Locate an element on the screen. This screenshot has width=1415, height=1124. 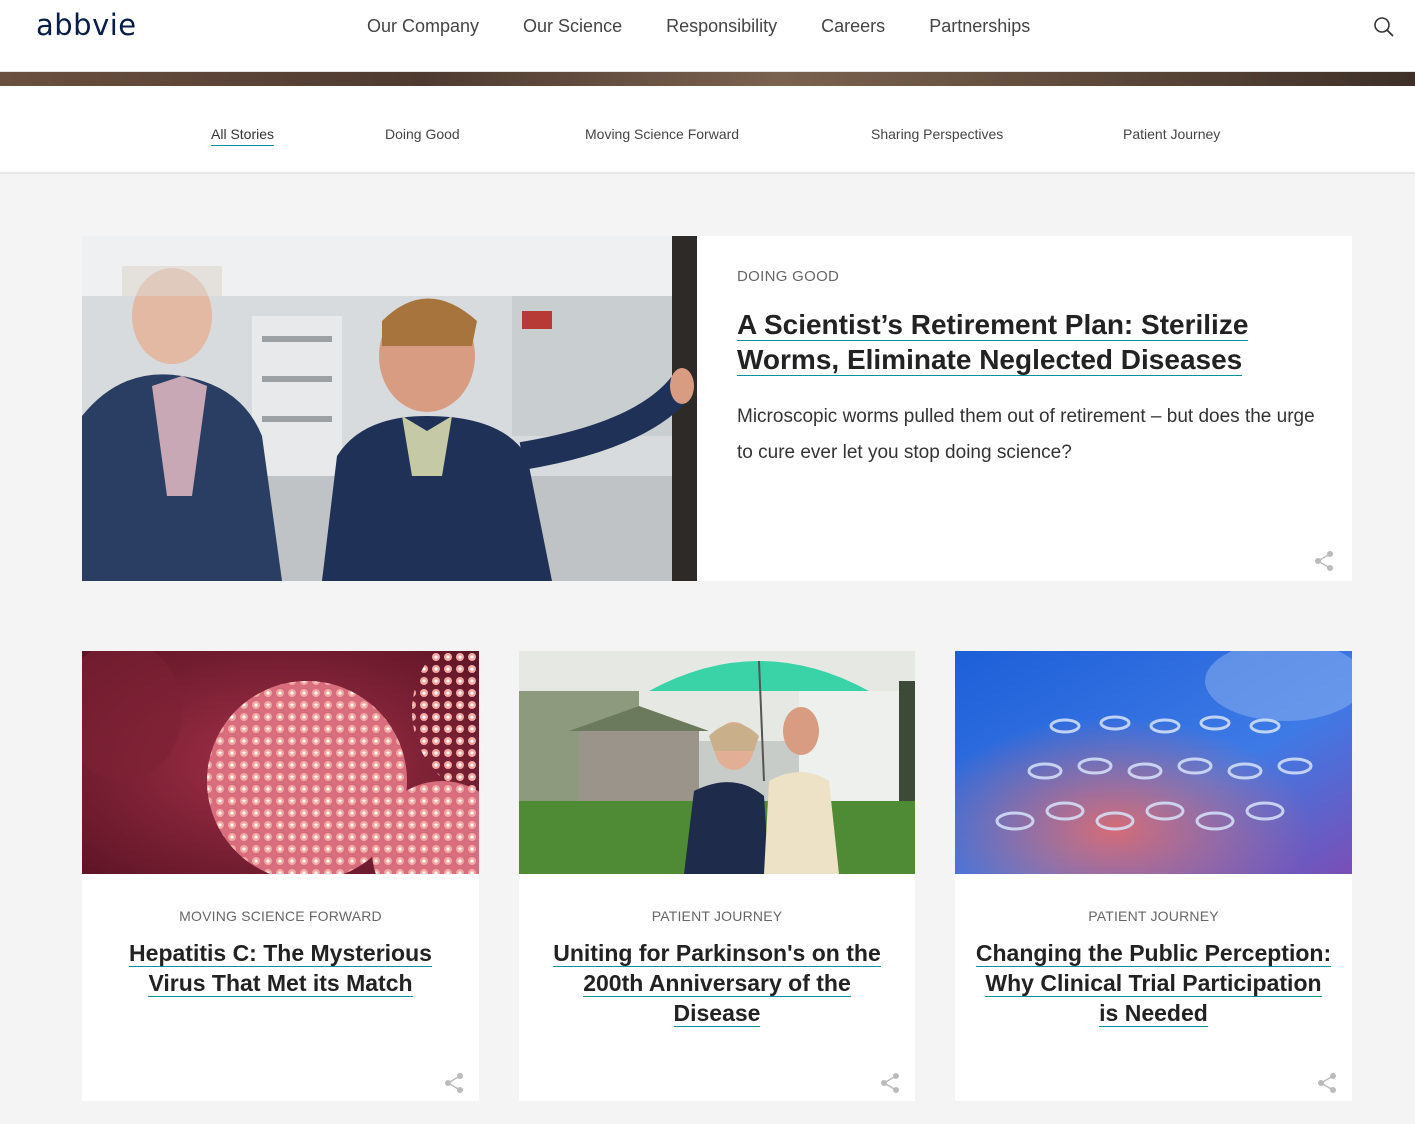
featured-title-line-1: A Scientist’s Retirement Plan: Sterilize is located at coordinates (993, 325).